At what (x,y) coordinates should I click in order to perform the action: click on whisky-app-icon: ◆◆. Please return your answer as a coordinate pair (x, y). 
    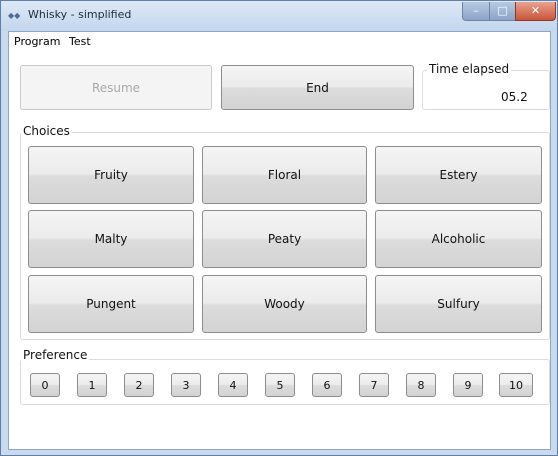
    Looking at the image, I should click on (14, 15).